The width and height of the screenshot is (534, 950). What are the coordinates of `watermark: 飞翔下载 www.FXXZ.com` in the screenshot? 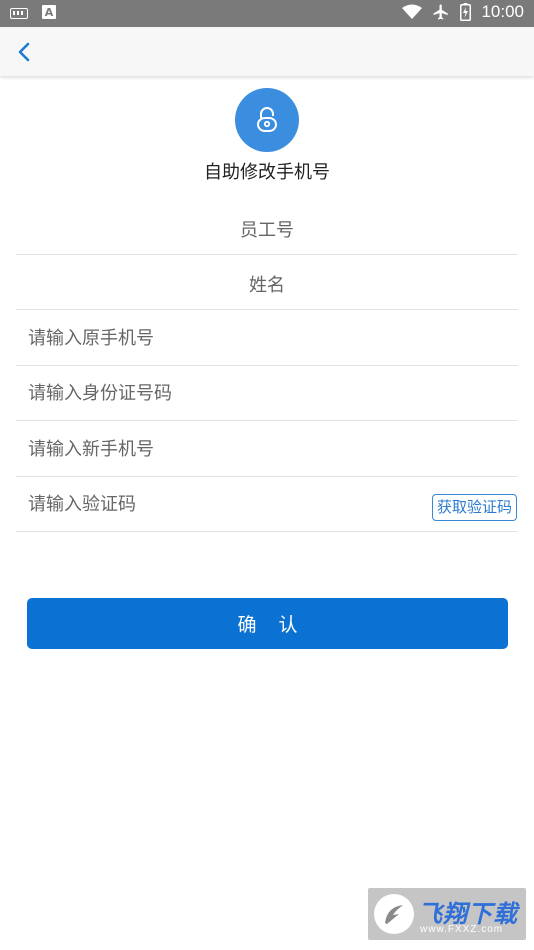 It's located at (447, 914).